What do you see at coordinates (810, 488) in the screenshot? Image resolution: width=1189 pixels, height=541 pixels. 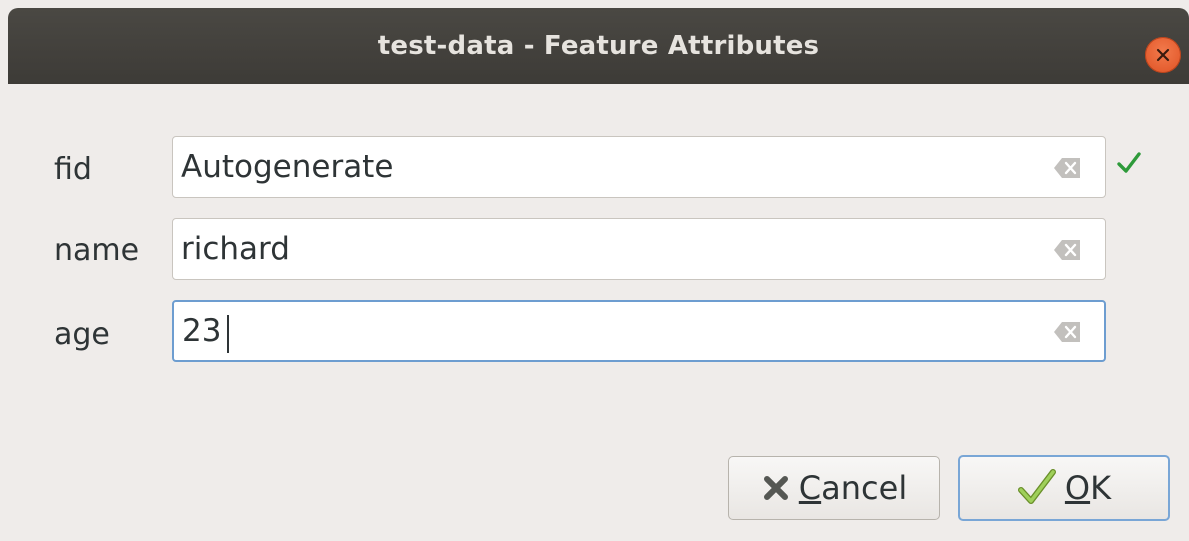 I see `cancel-mnemonic: C` at bounding box center [810, 488].